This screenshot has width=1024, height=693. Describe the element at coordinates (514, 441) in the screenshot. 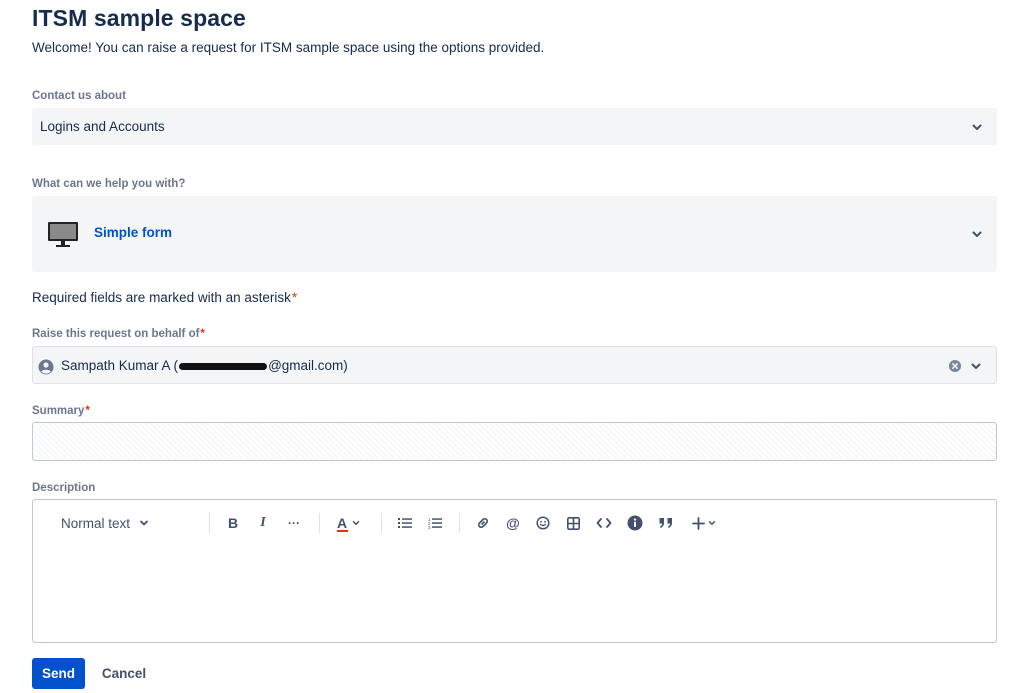

I see `summary-input` at that location.